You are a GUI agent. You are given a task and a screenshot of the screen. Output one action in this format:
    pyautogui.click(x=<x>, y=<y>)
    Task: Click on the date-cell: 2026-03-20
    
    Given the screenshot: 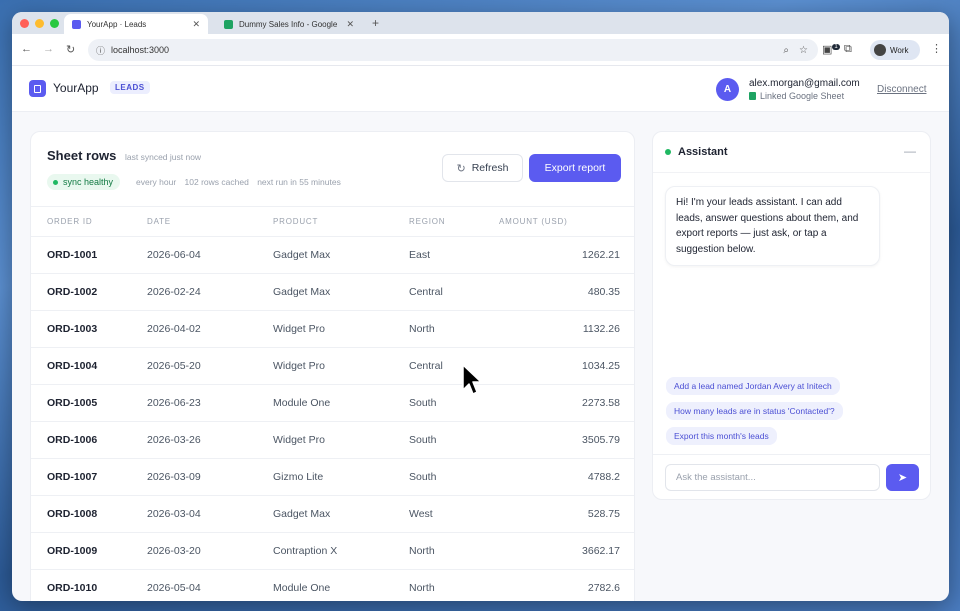 What is the action you would take?
    pyautogui.click(x=210, y=551)
    